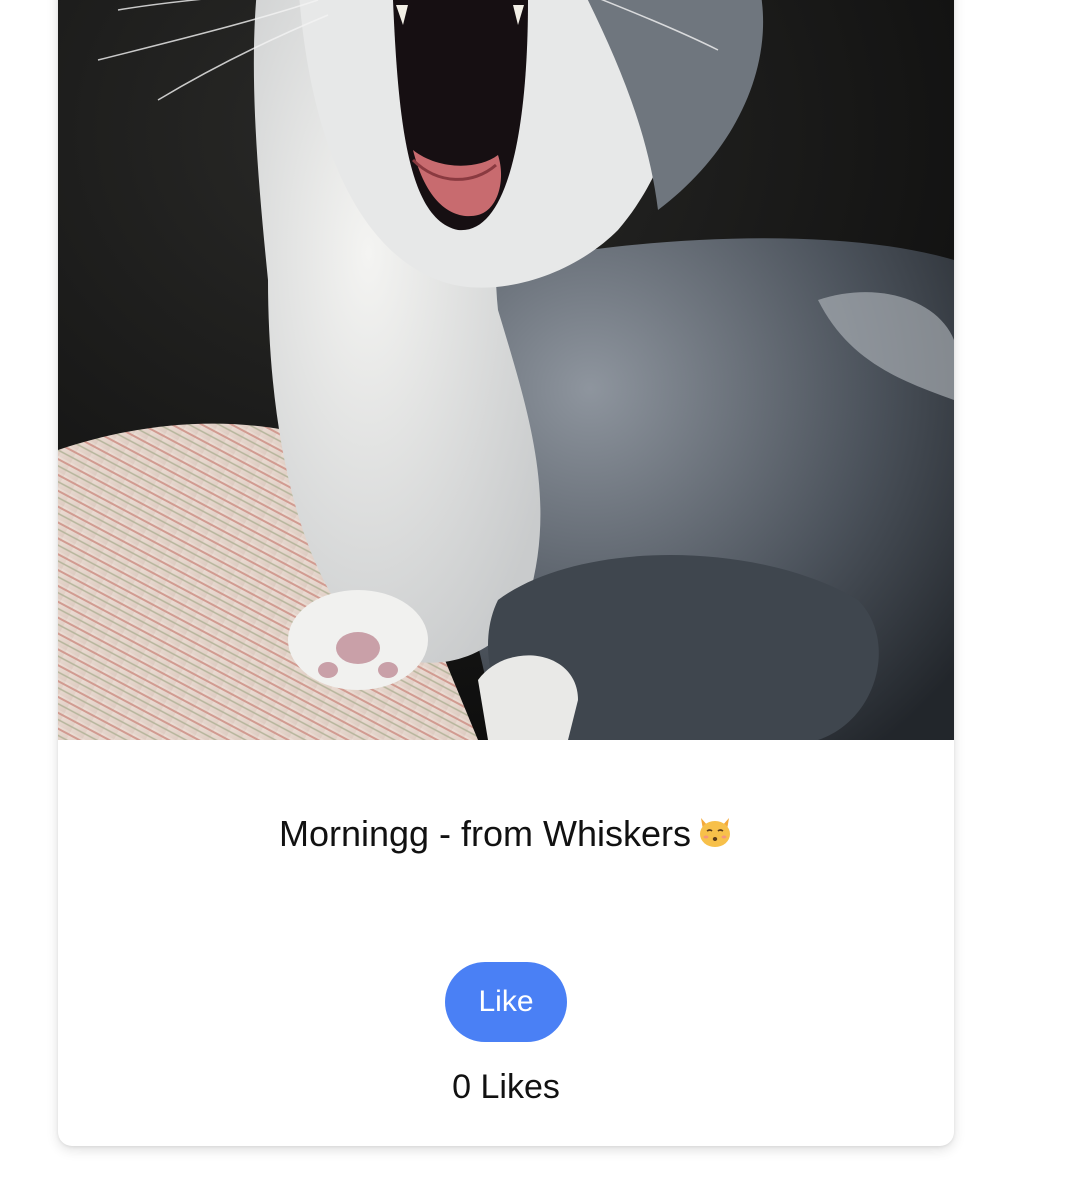  What do you see at coordinates (462, 1087) in the screenshot?
I see `likes-count-number: 0` at bounding box center [462, 1087].